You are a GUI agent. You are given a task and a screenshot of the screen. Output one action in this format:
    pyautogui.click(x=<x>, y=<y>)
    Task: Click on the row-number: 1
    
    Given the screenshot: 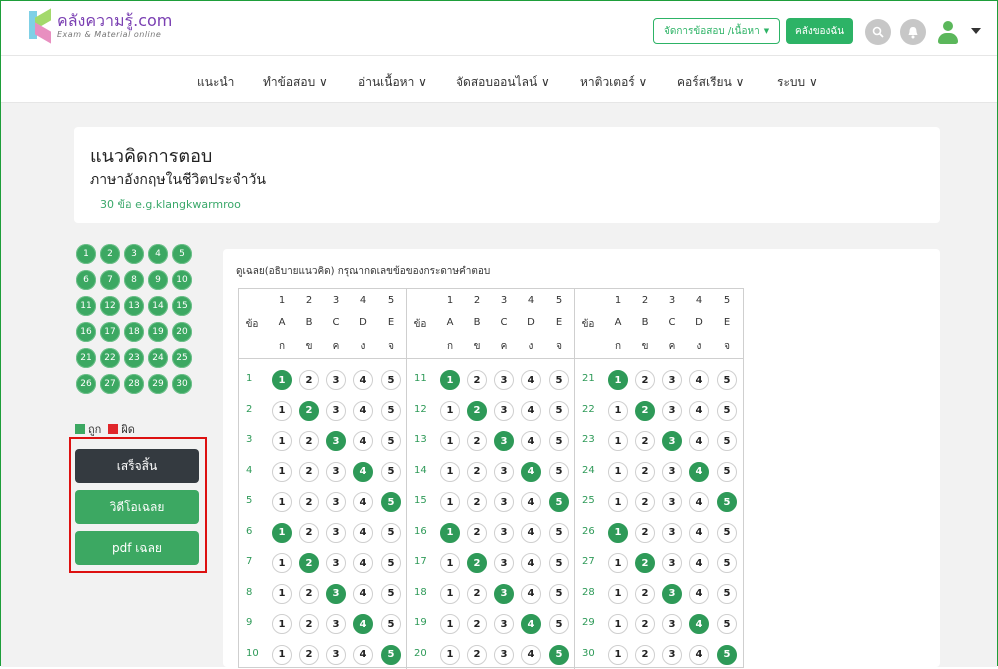 What is the action you would take?
    pyautogui.click(x=255, y=378)
    